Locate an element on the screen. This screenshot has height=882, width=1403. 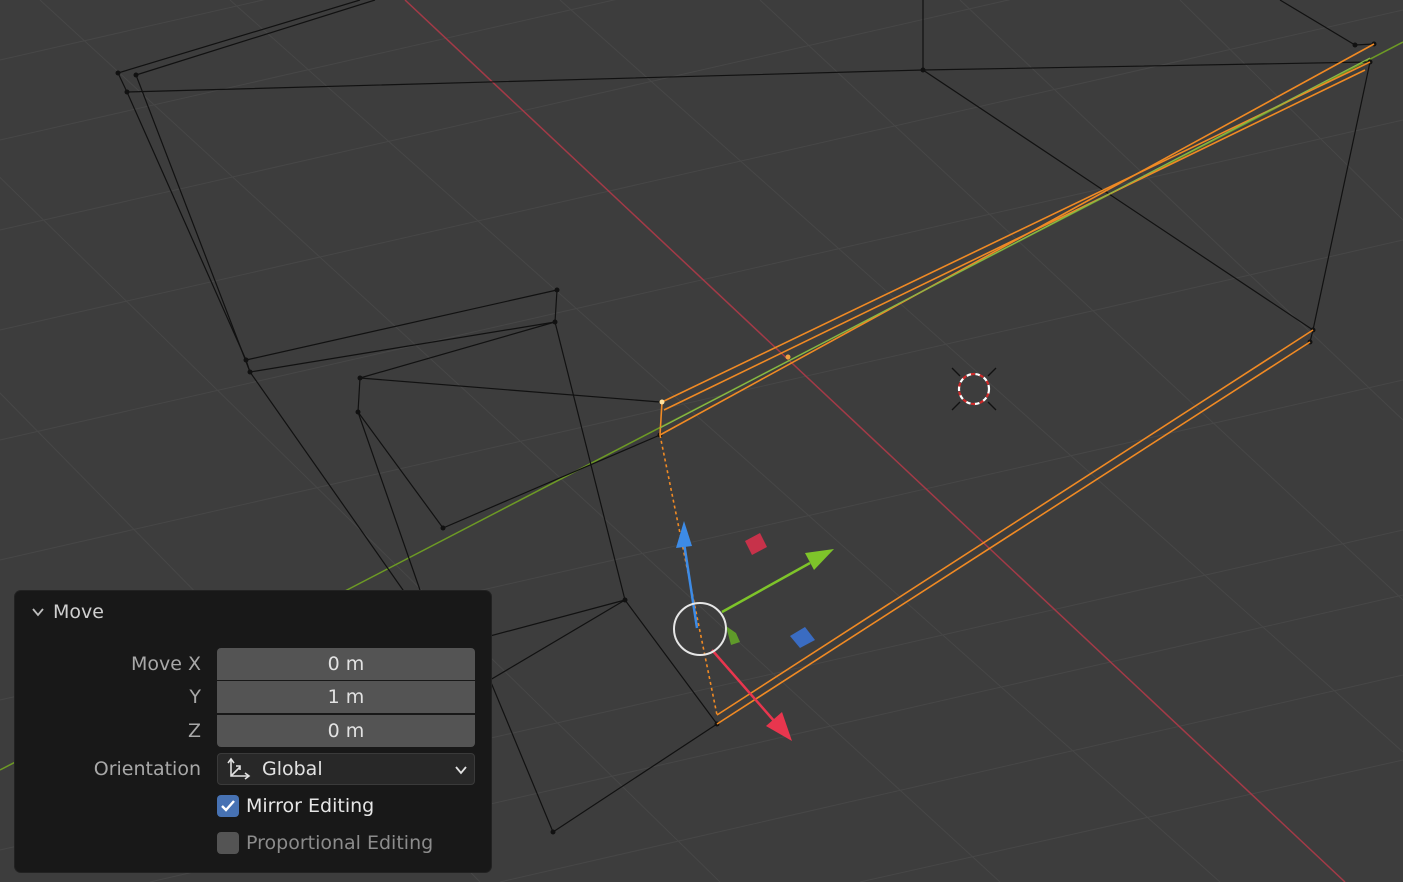
checkmark-icon is located at coordinates (228, 806).